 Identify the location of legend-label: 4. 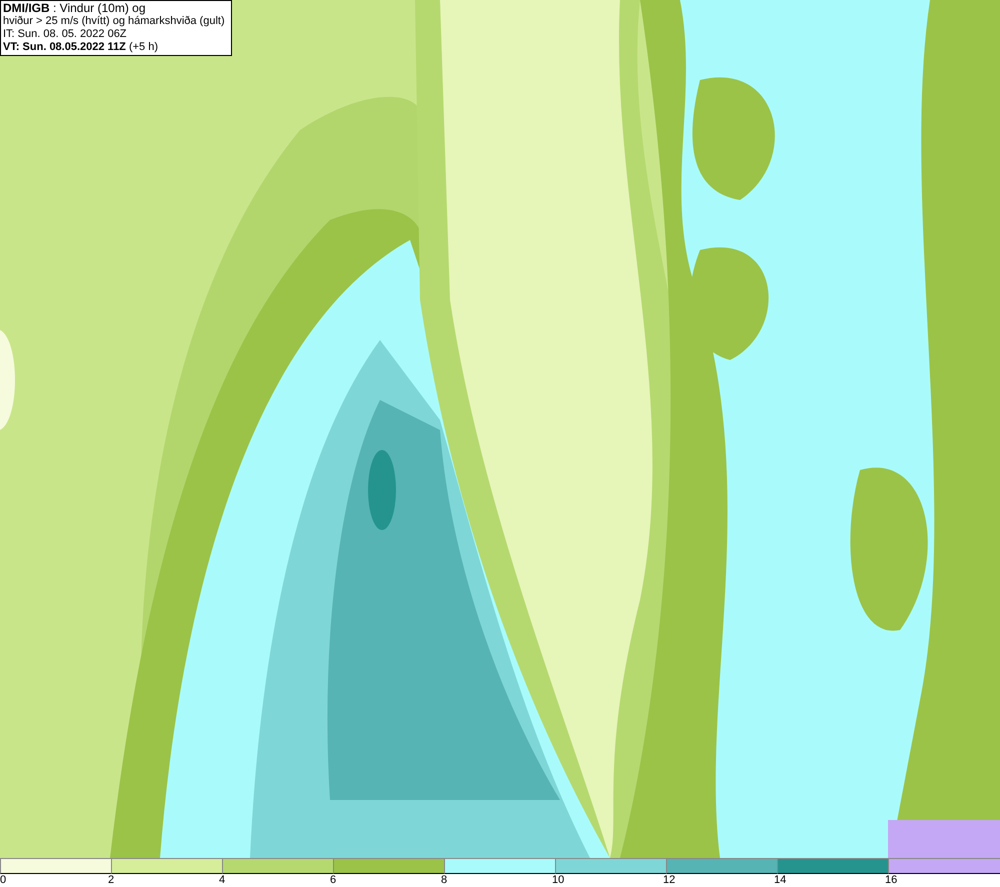
(222, 880).